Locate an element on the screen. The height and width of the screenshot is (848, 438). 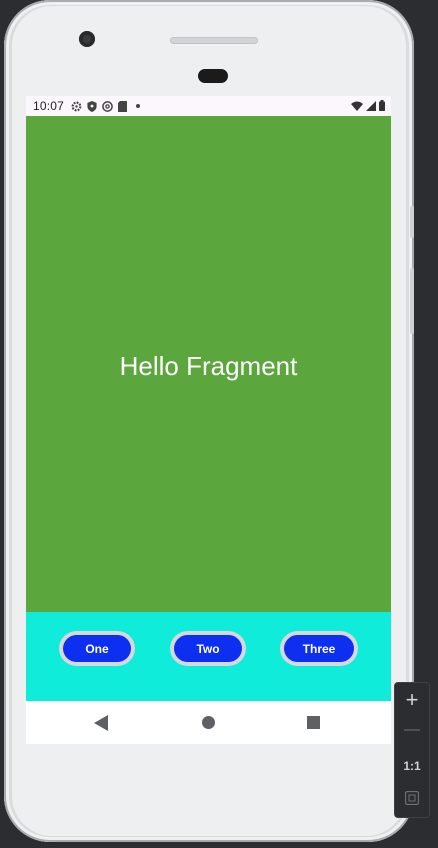
shield-icon is located at coordinates (92, 106).